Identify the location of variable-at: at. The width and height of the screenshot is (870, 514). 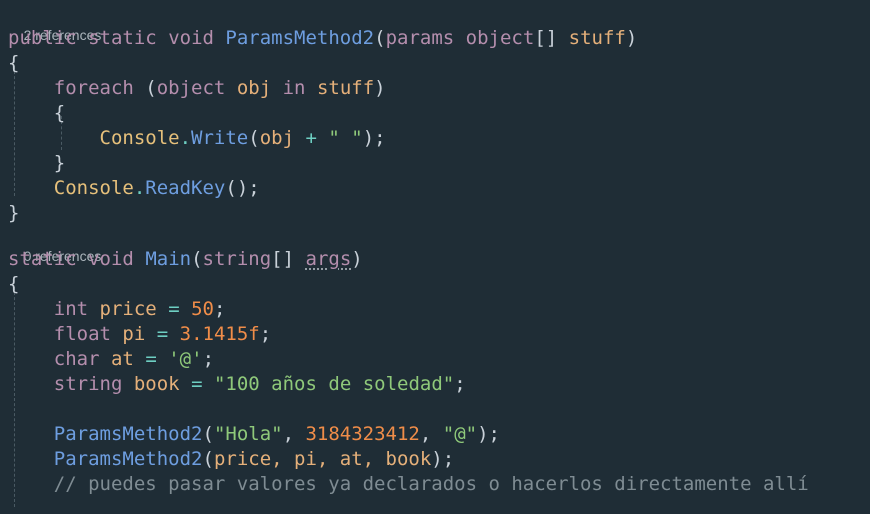
(122, 359).